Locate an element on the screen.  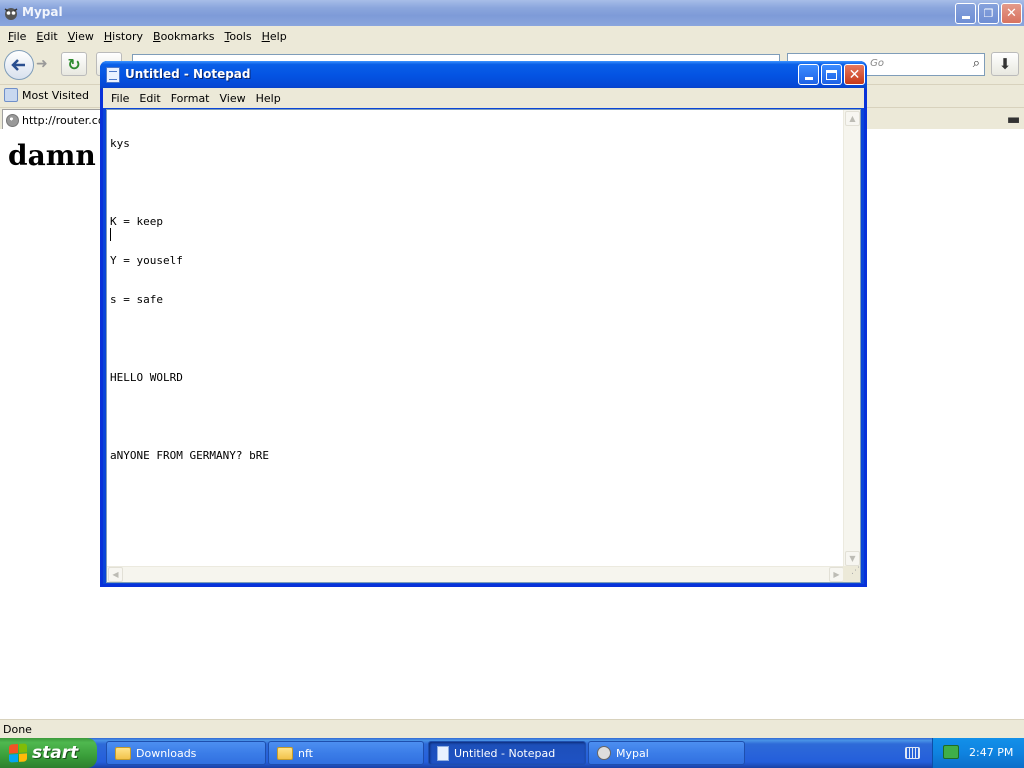
bookmark-most-visited: Most Visited is located at coordinates (46, 95).